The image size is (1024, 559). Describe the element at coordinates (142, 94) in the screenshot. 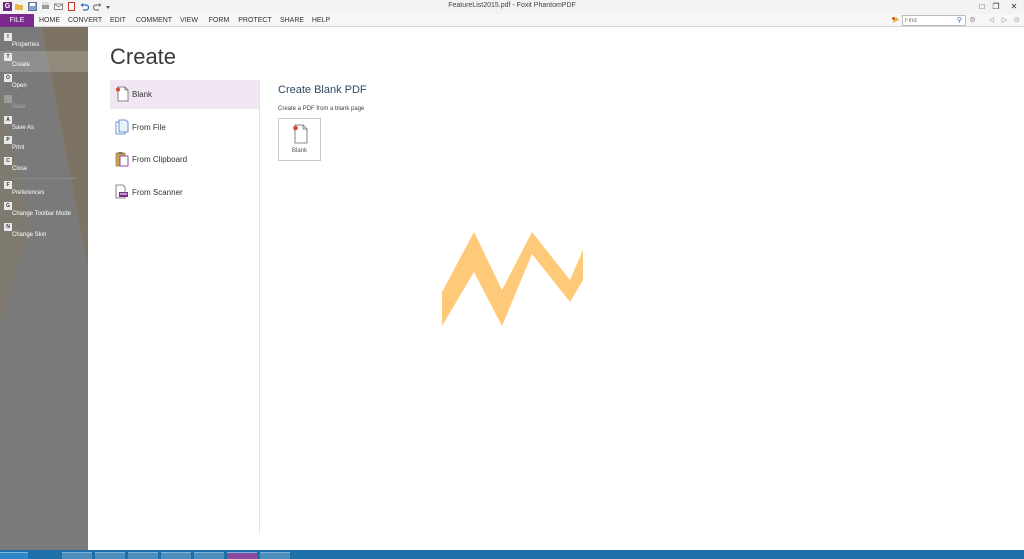

I see `option-label: Blank` at that location.